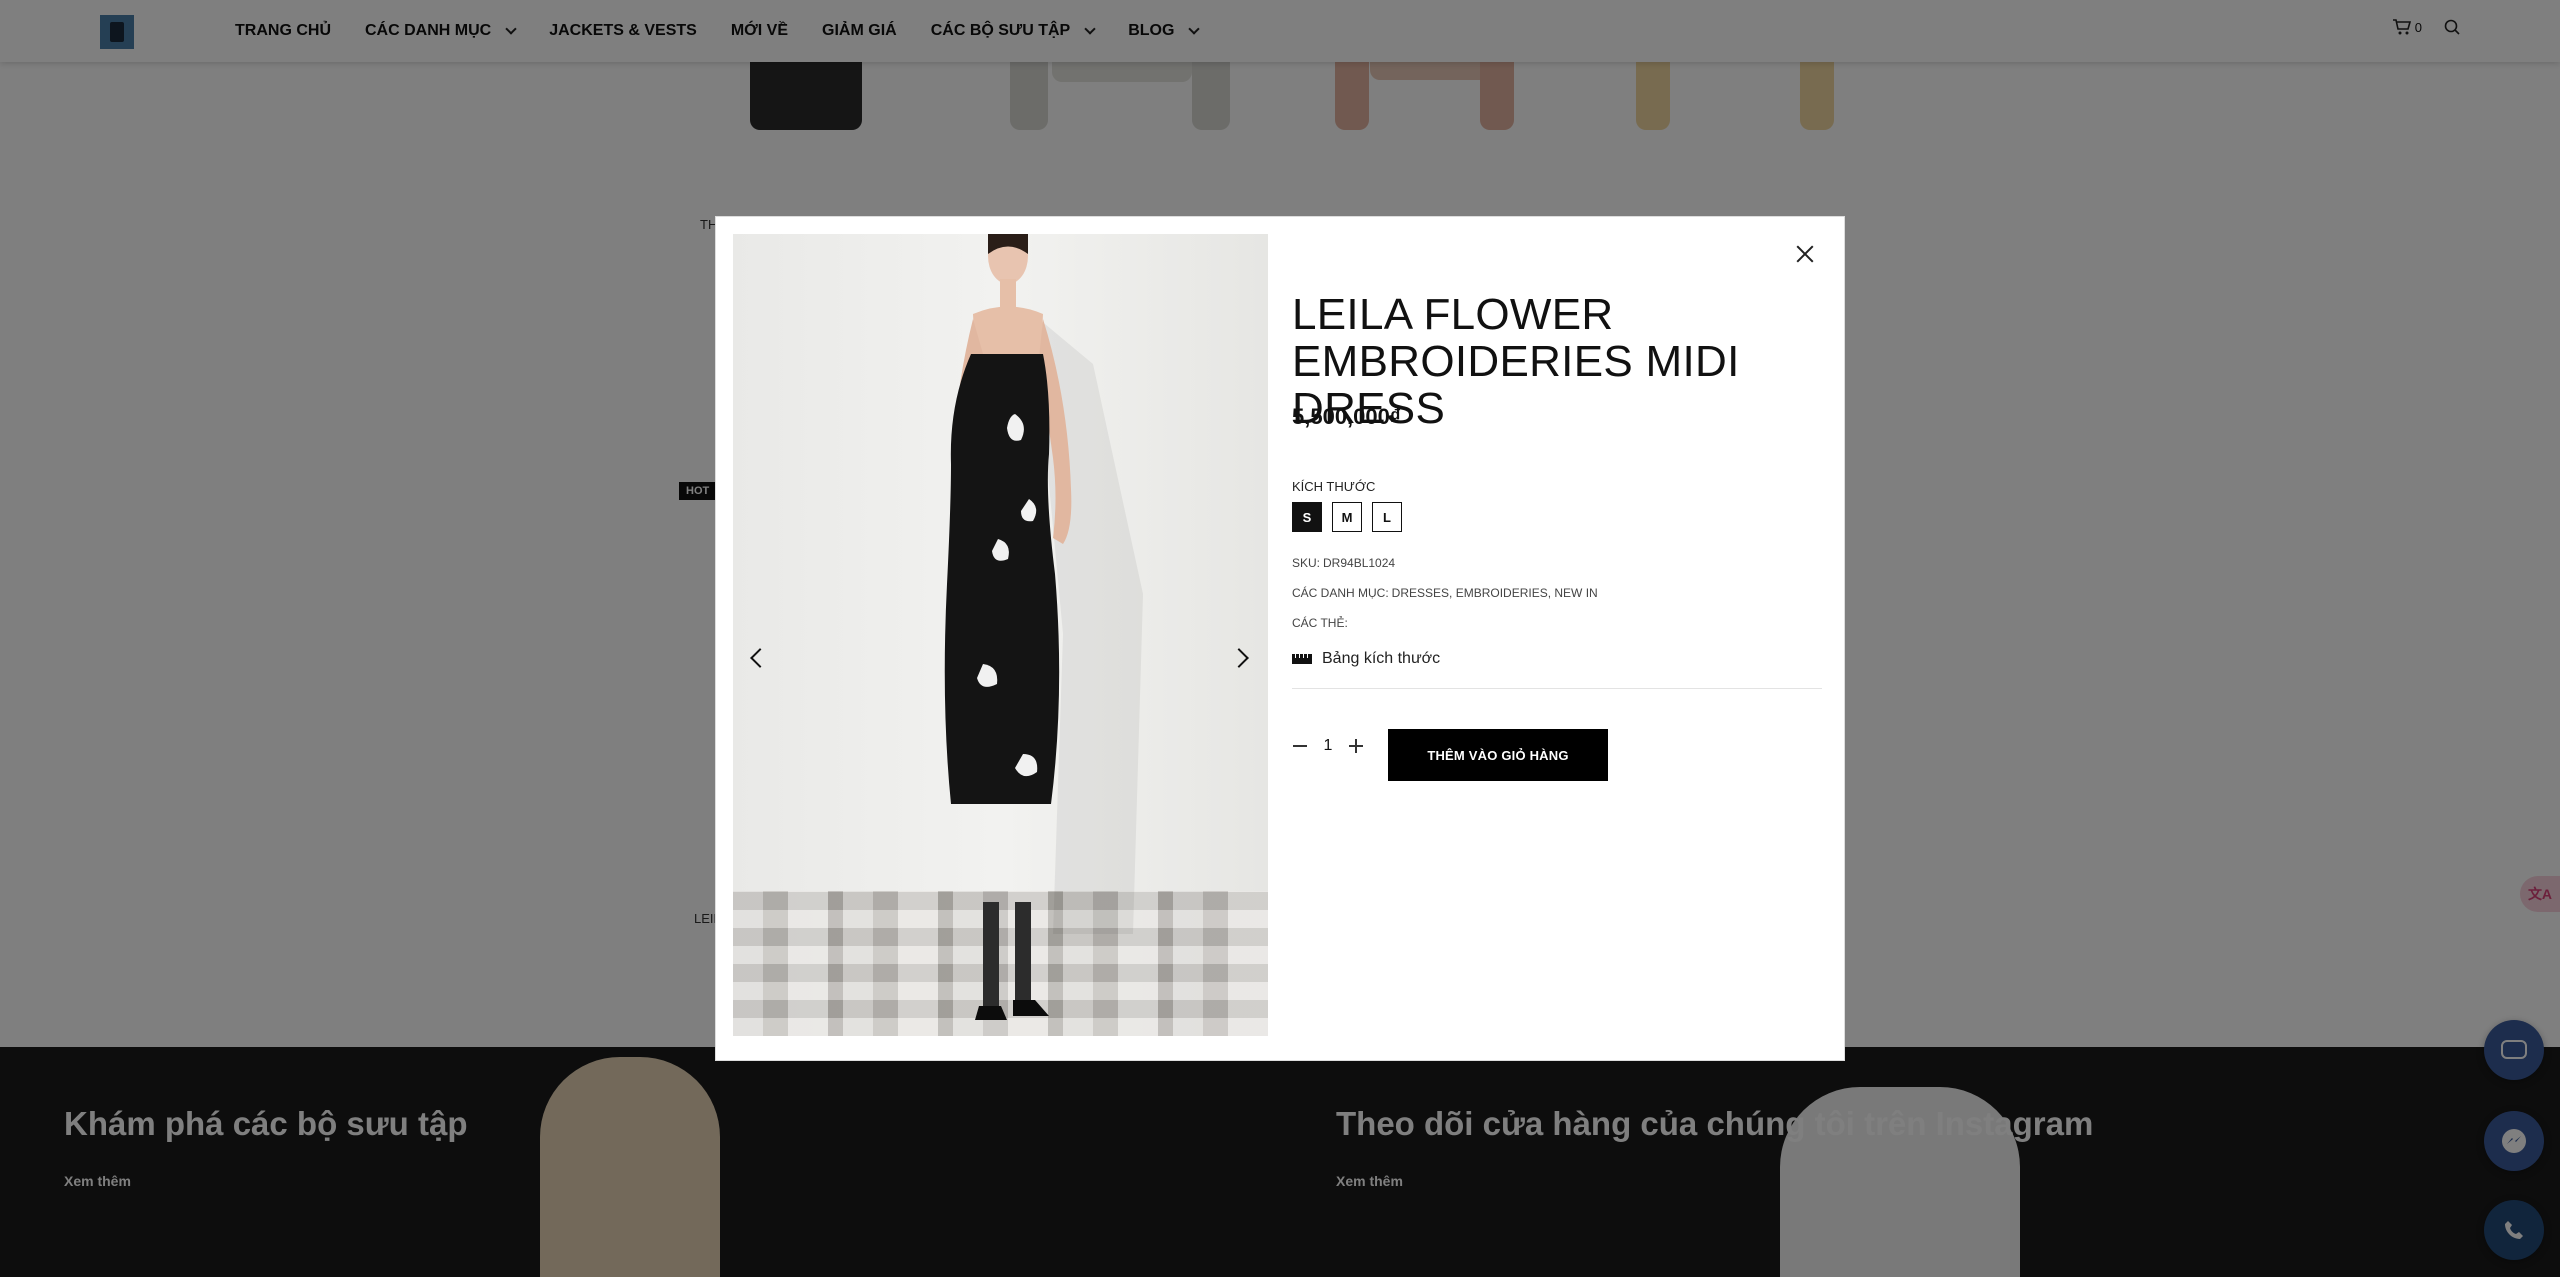 This screenshot has height=1277, width=2560. What do you see at coordinates (1356, 746) in the screenshot?
I see `plus-icon` at bounding box center [1356, 746].